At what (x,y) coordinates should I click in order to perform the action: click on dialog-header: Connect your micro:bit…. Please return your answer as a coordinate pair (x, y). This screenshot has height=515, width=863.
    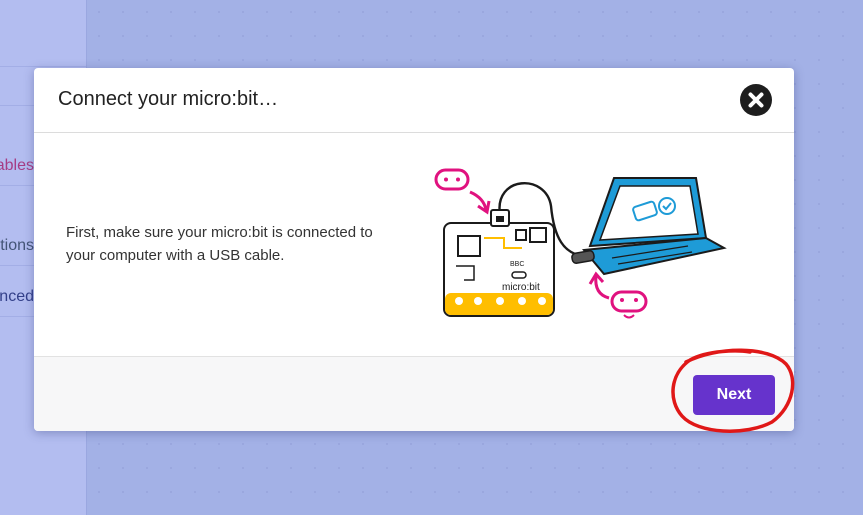
    Looking at the image, I should click on (414, 100).